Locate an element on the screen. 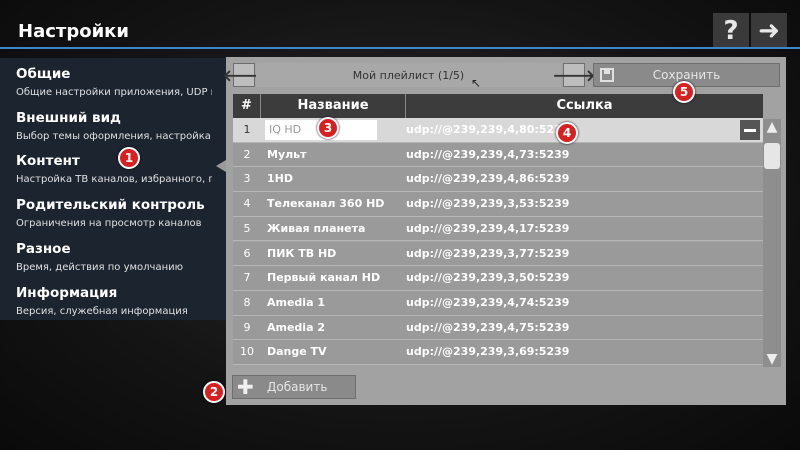  channel-name: Amedia 1 is located at coordinates (296, 302).